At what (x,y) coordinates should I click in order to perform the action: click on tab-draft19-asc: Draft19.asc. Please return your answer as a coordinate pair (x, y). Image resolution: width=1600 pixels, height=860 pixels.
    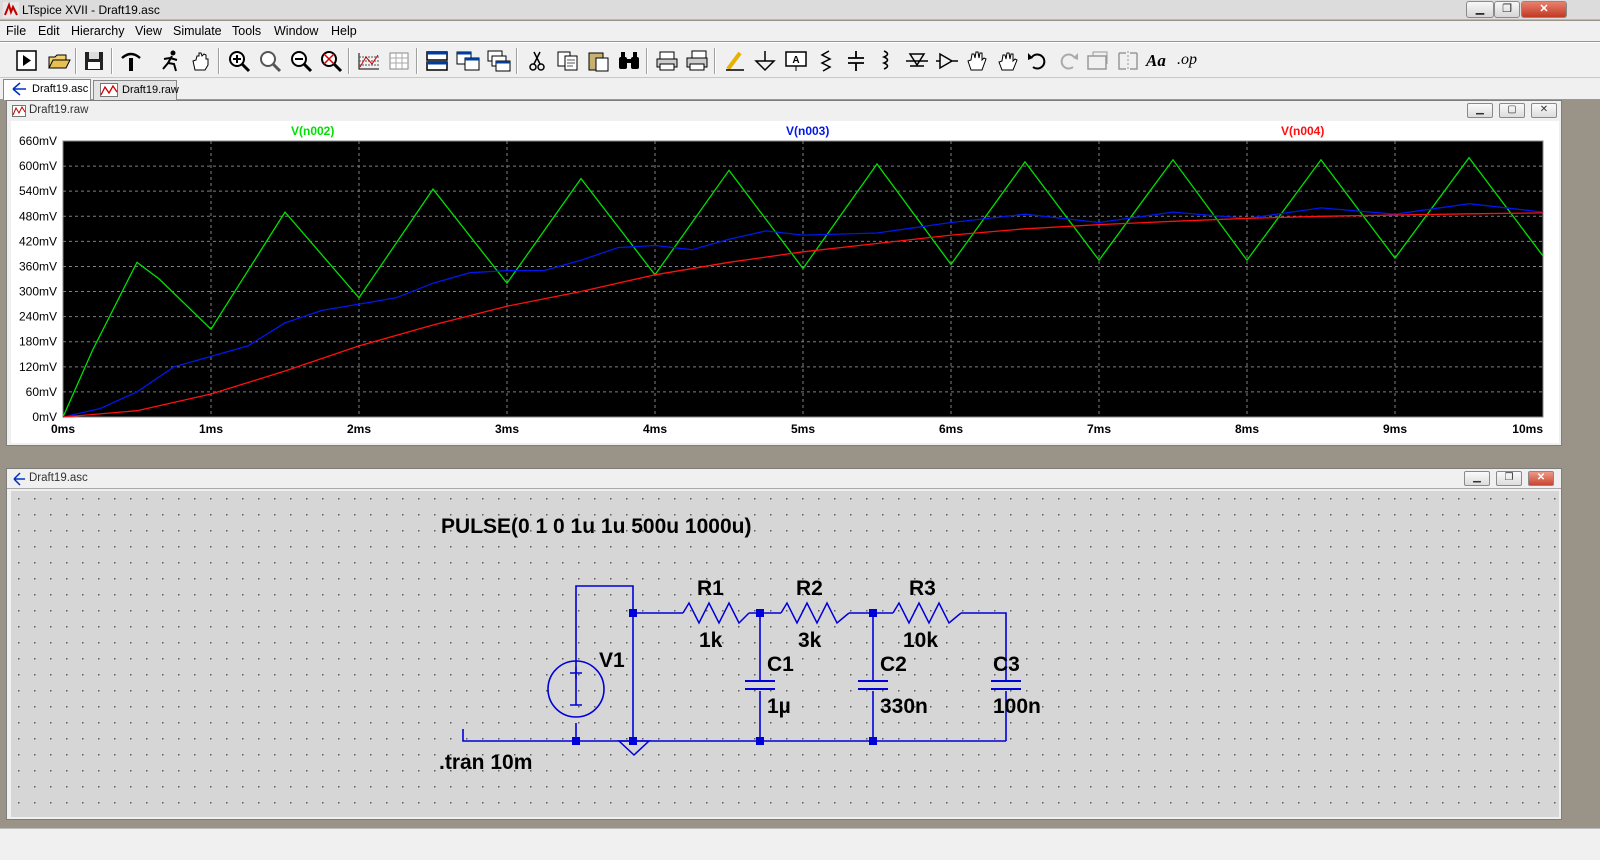
    Looking at the image, I should click on (47, 89).